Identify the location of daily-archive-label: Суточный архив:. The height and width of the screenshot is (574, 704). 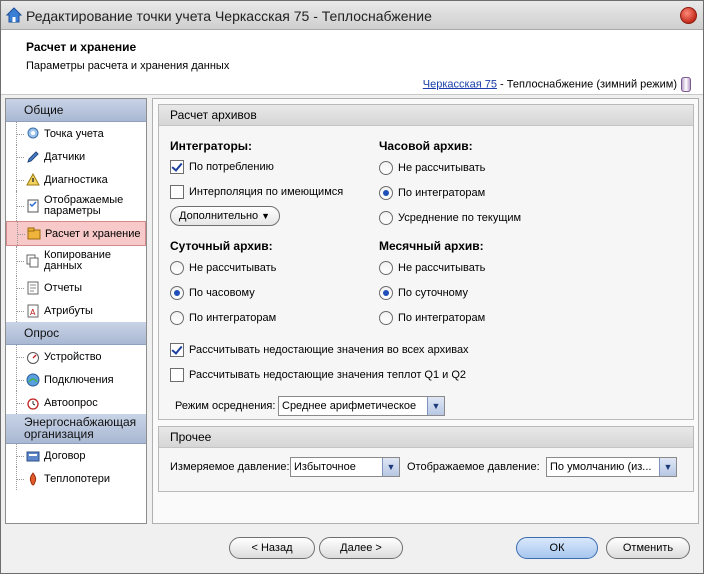
(221, 246).